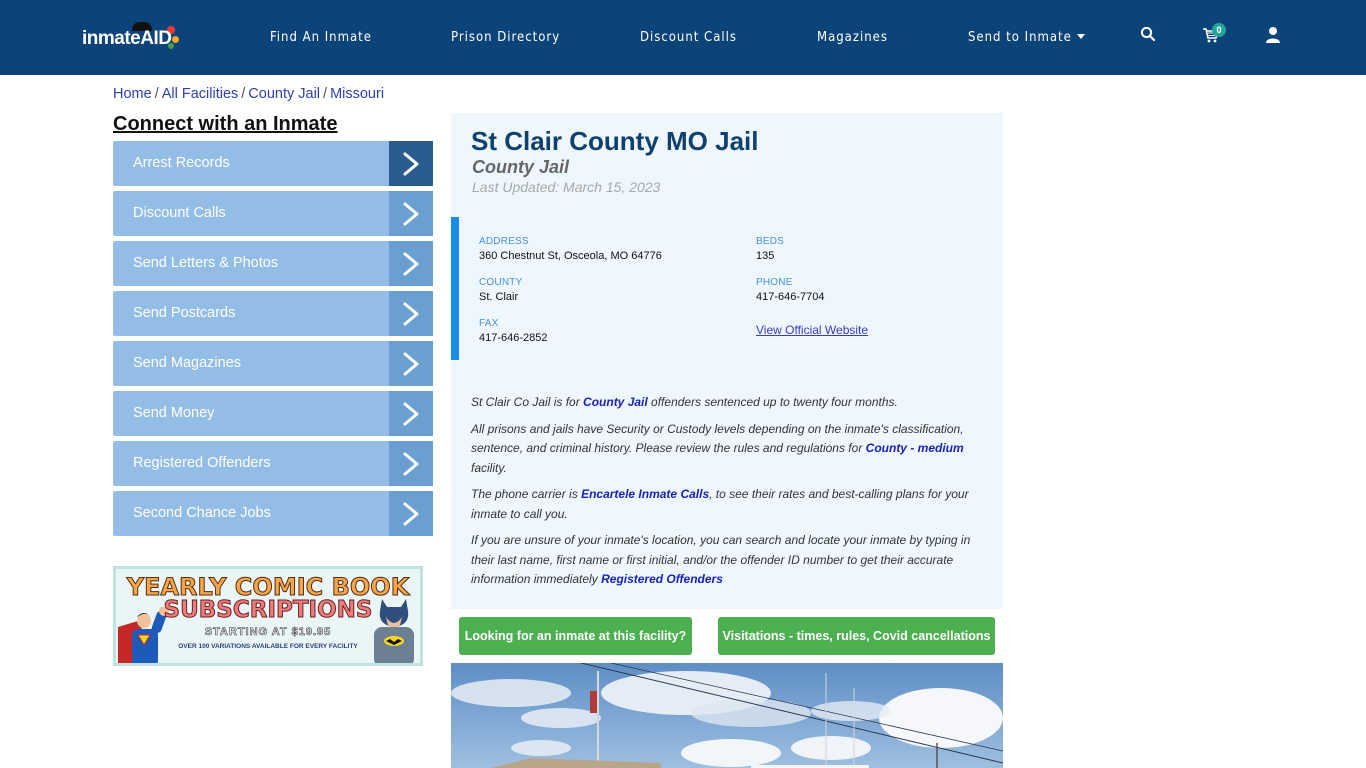 The image size is (1366, 768). I want to click on logo-text-left: inmate, so click(111, 38).